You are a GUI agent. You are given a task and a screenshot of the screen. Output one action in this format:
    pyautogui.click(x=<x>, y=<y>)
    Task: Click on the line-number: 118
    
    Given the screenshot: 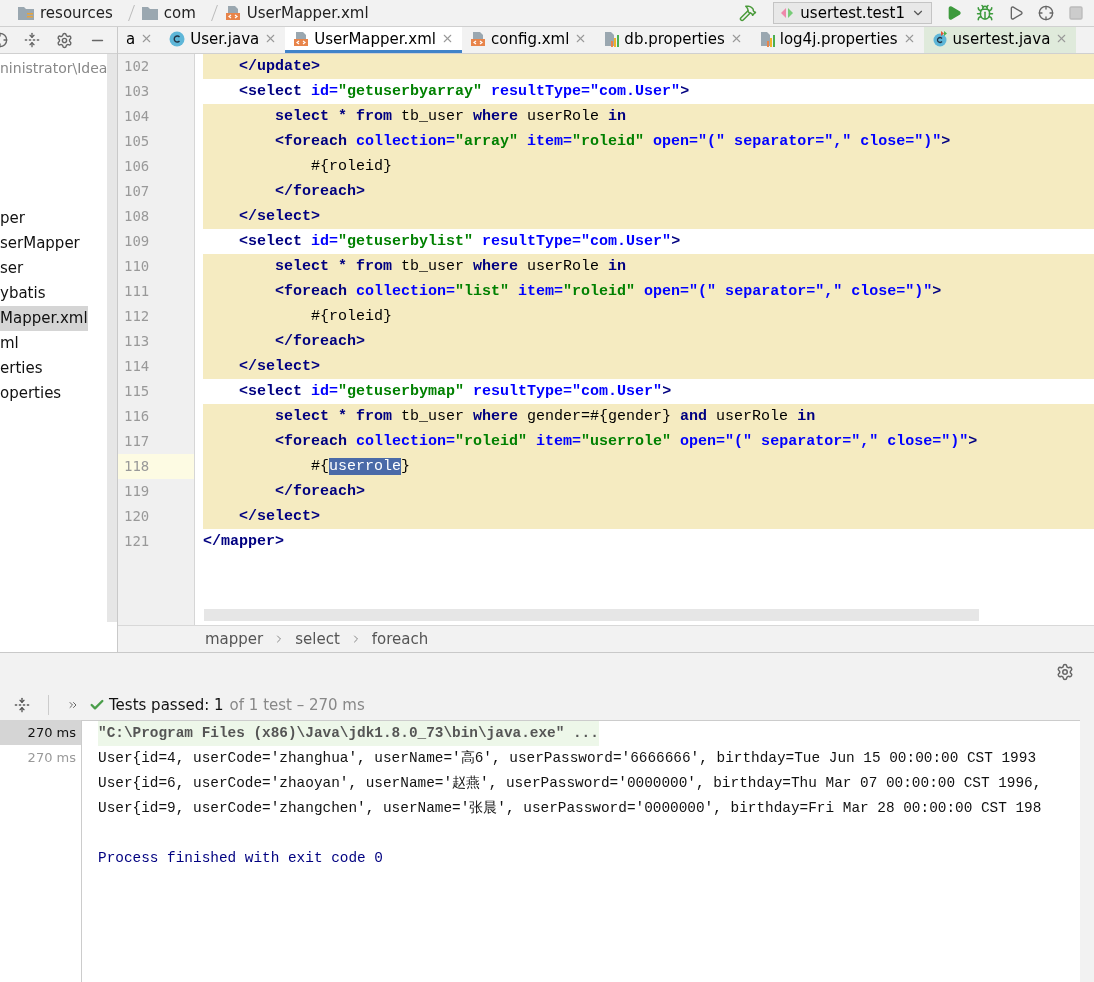 What is the action you would take?
    pyautogui.click(x=156, y=466)
    